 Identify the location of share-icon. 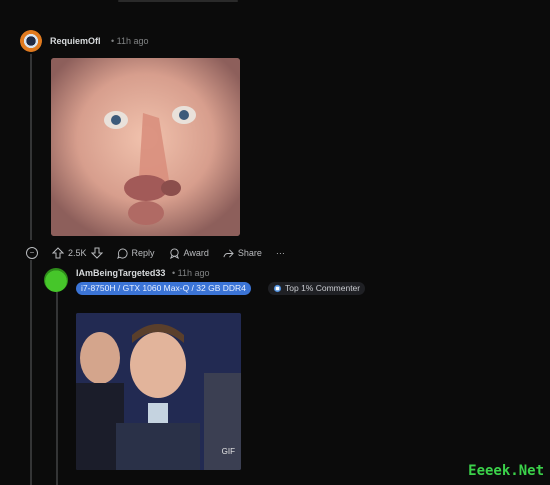
(228, 253).